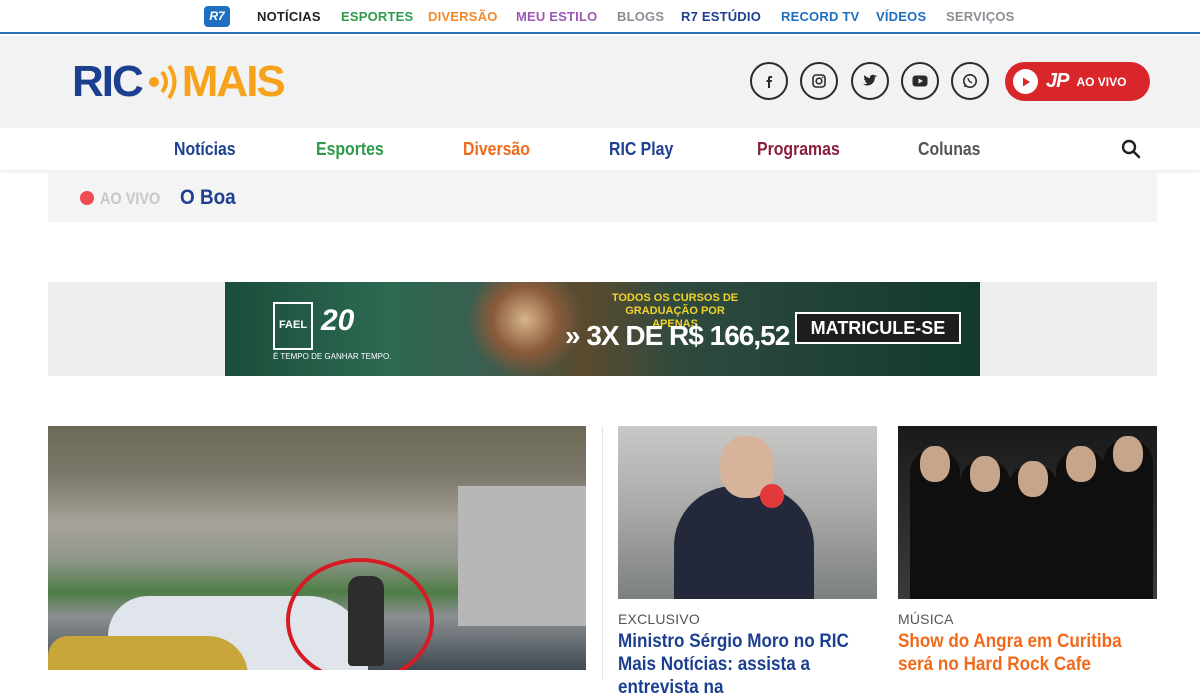  Describe the element at coordinates (798, 149) in the screenshot. I see `nav-programas: Programas` at that location.